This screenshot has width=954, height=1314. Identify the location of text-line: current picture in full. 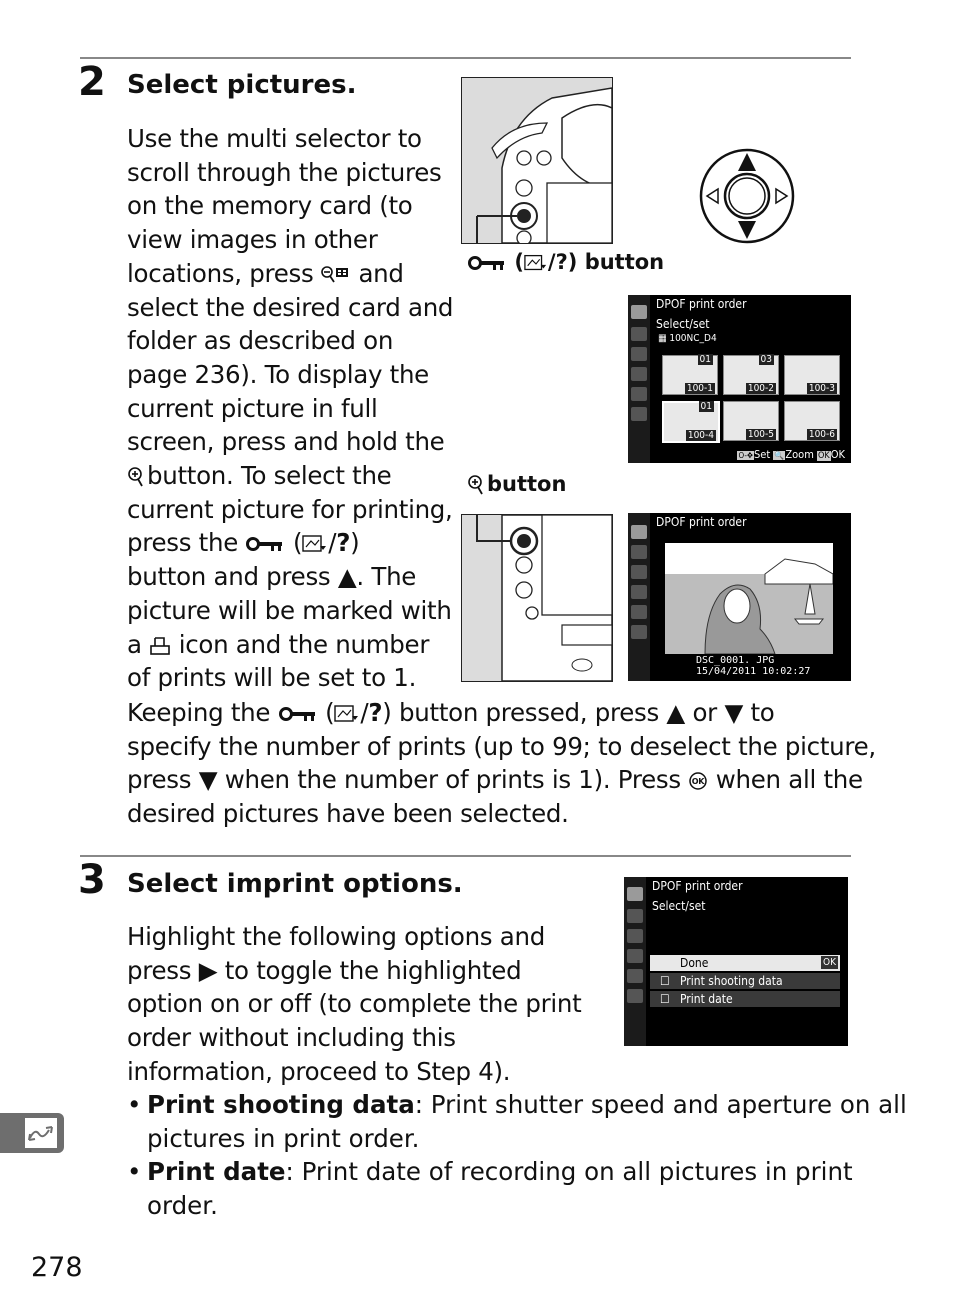
(252, 408).